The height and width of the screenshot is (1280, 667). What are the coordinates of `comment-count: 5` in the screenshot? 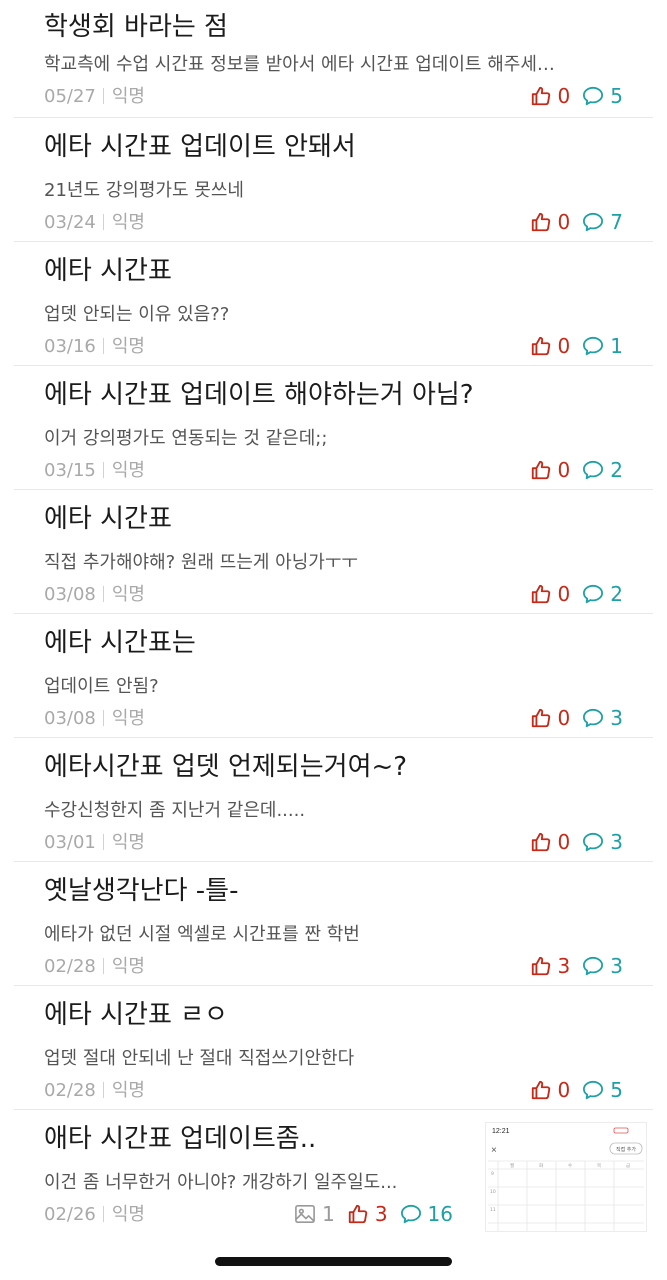 It's located at (602, 1090).